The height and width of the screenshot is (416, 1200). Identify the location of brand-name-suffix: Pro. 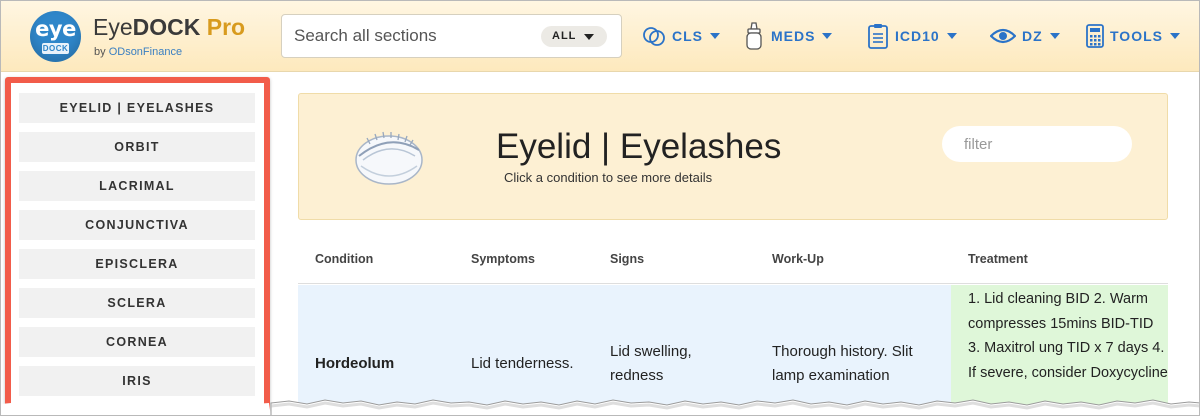
(223, 27).